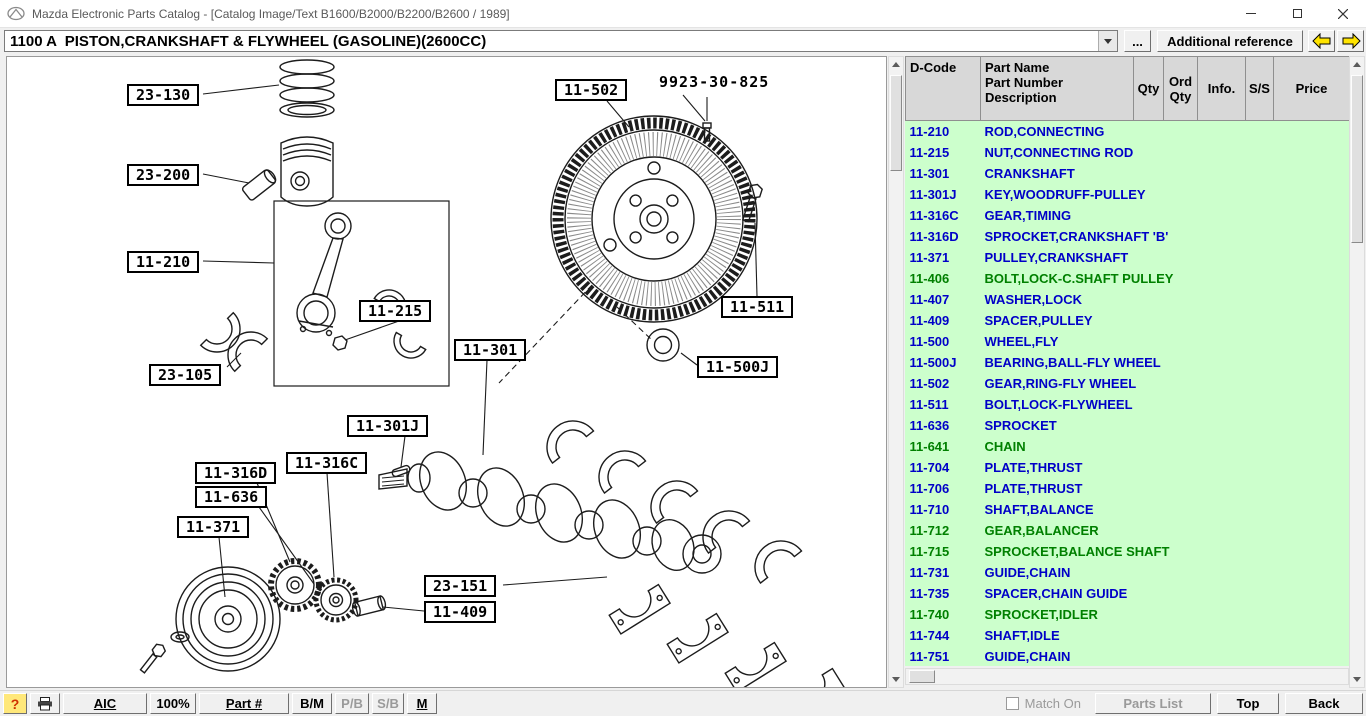  I want to click on diagram-callout: 23-200, so click(163, 175).